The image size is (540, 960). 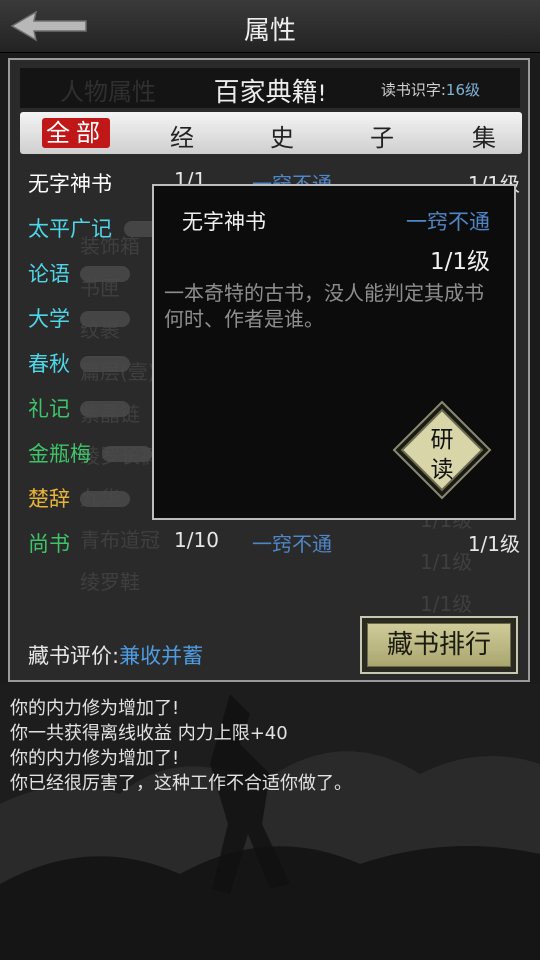 What do you see at coordinates (70, 183) in the screenshot?
I see `book-name: 无字神书` at bounding box center [70, 183].